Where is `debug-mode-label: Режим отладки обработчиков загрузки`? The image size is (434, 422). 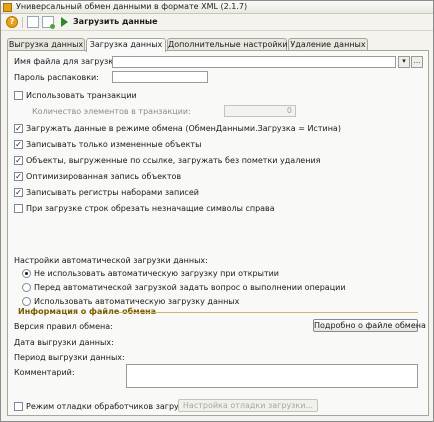
debug-mode-label: Режим отладки обработчиков загрузки is located at coordinates (110, 406).